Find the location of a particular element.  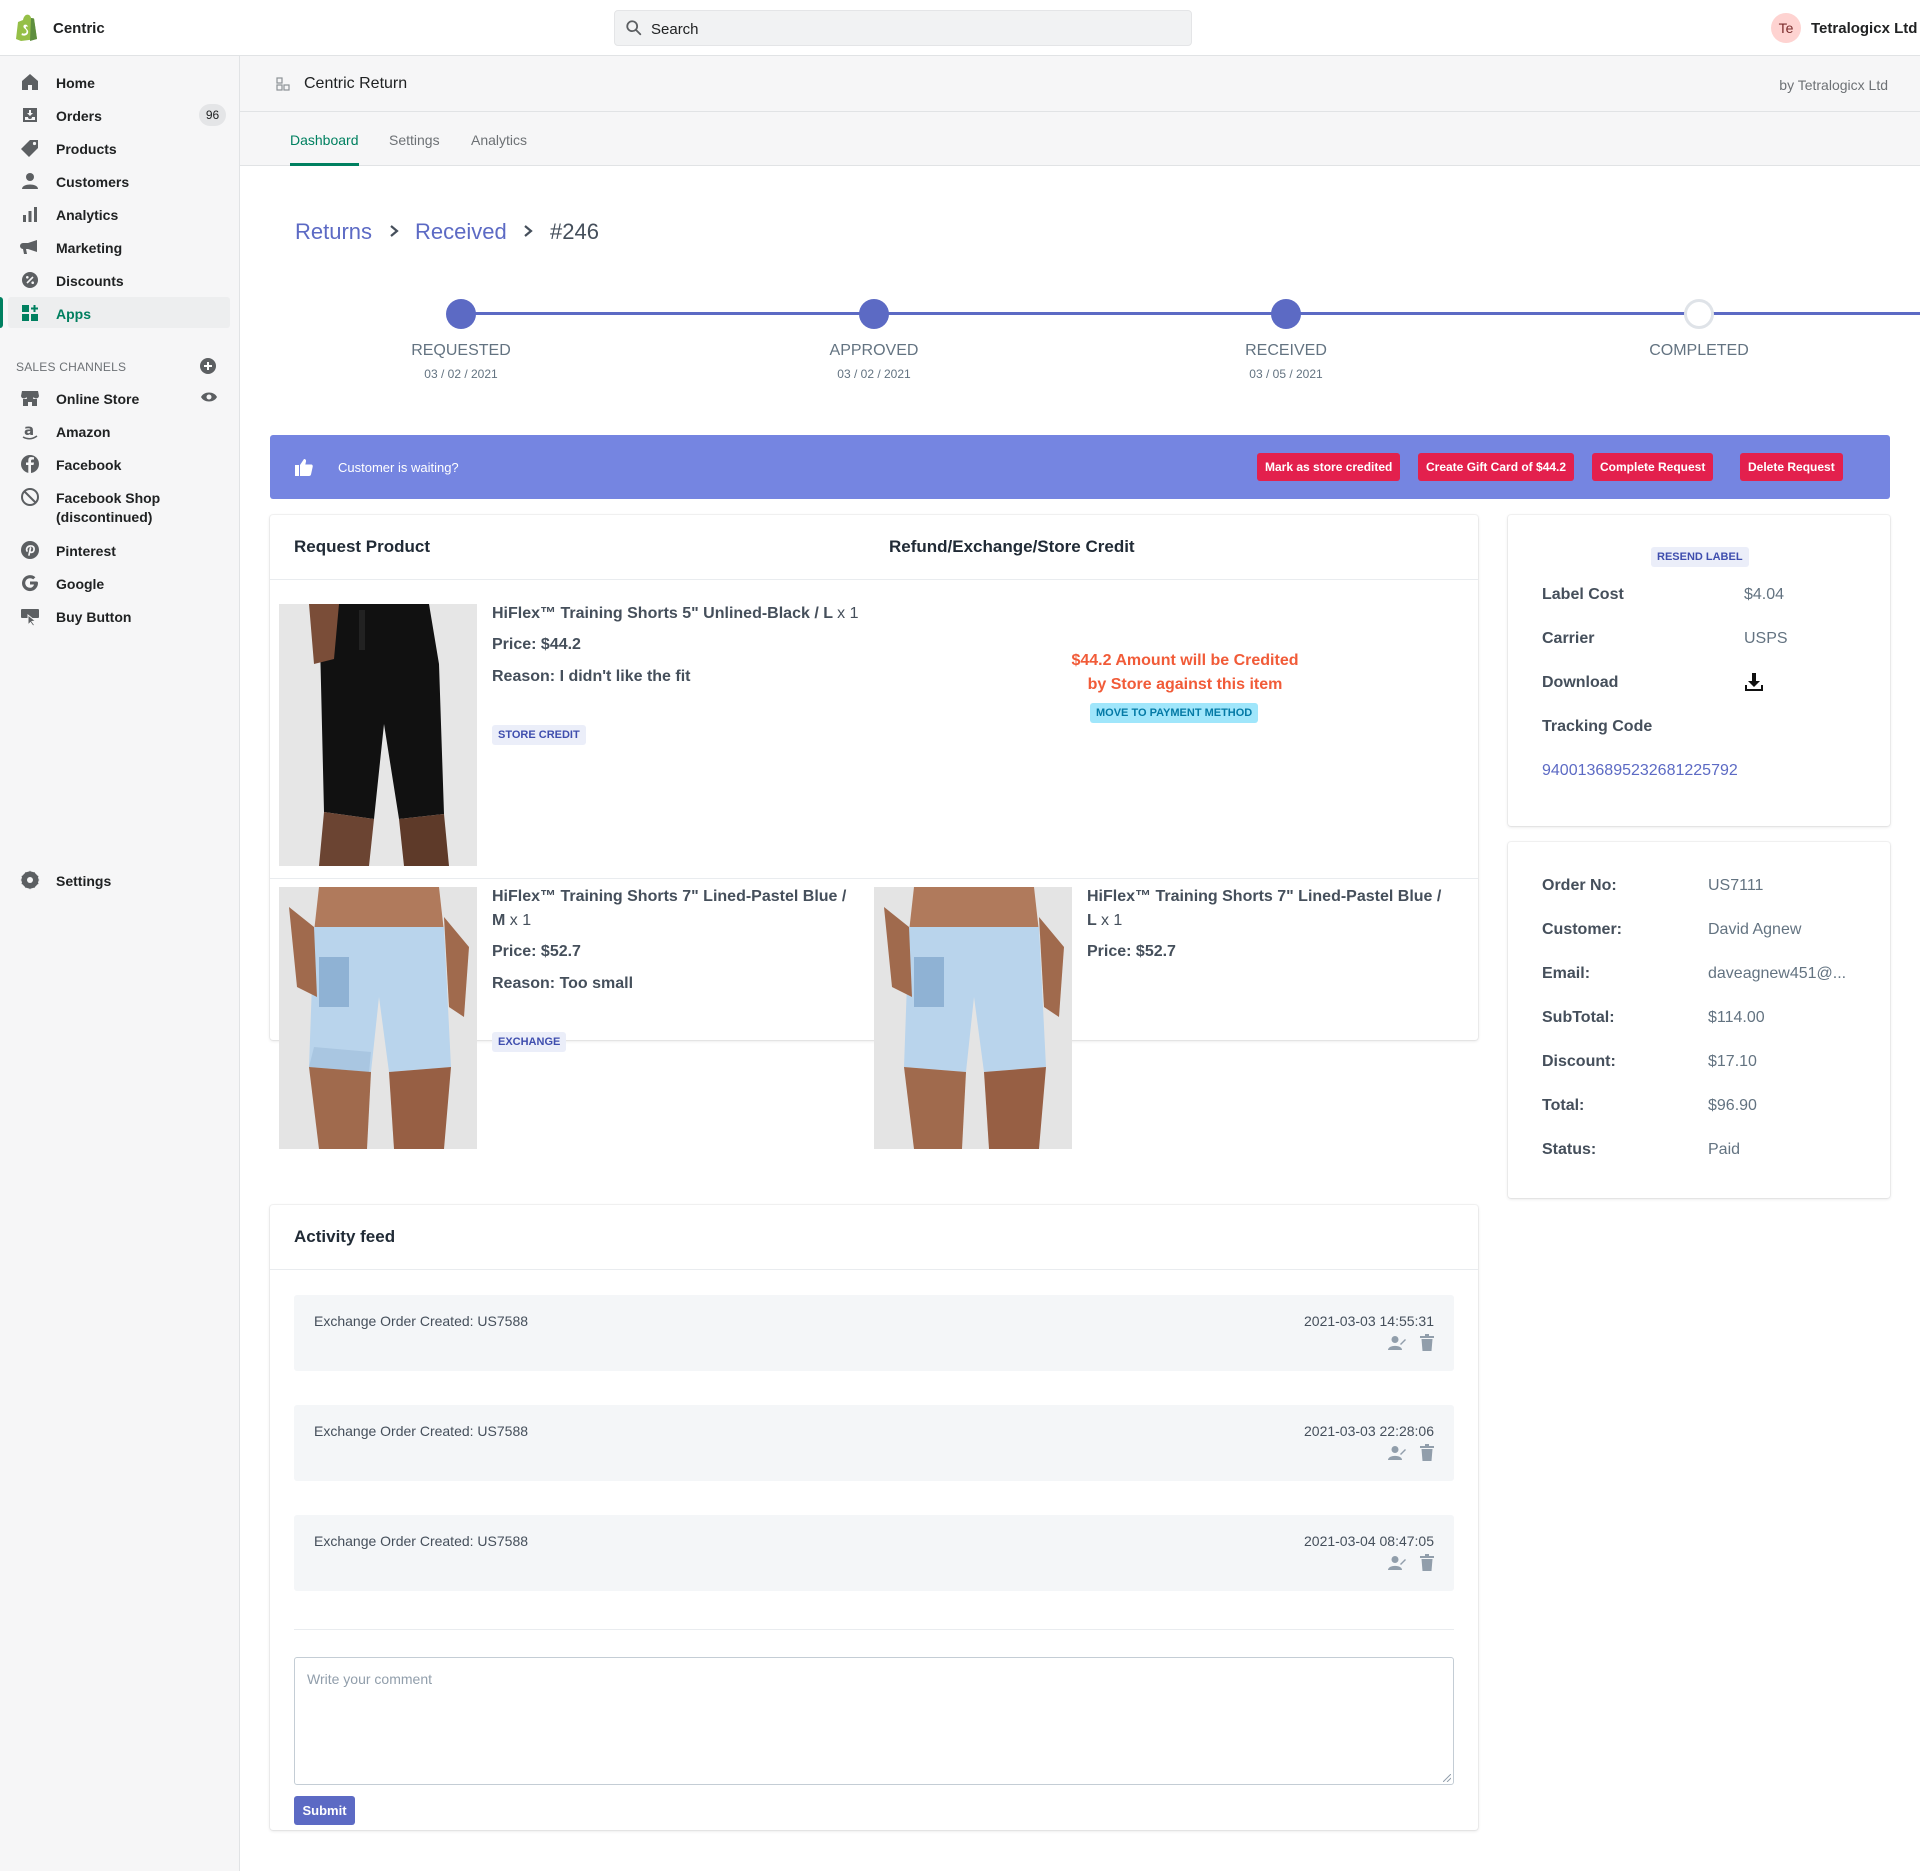

bar-chart-icon is located at coordinates (30, 214).